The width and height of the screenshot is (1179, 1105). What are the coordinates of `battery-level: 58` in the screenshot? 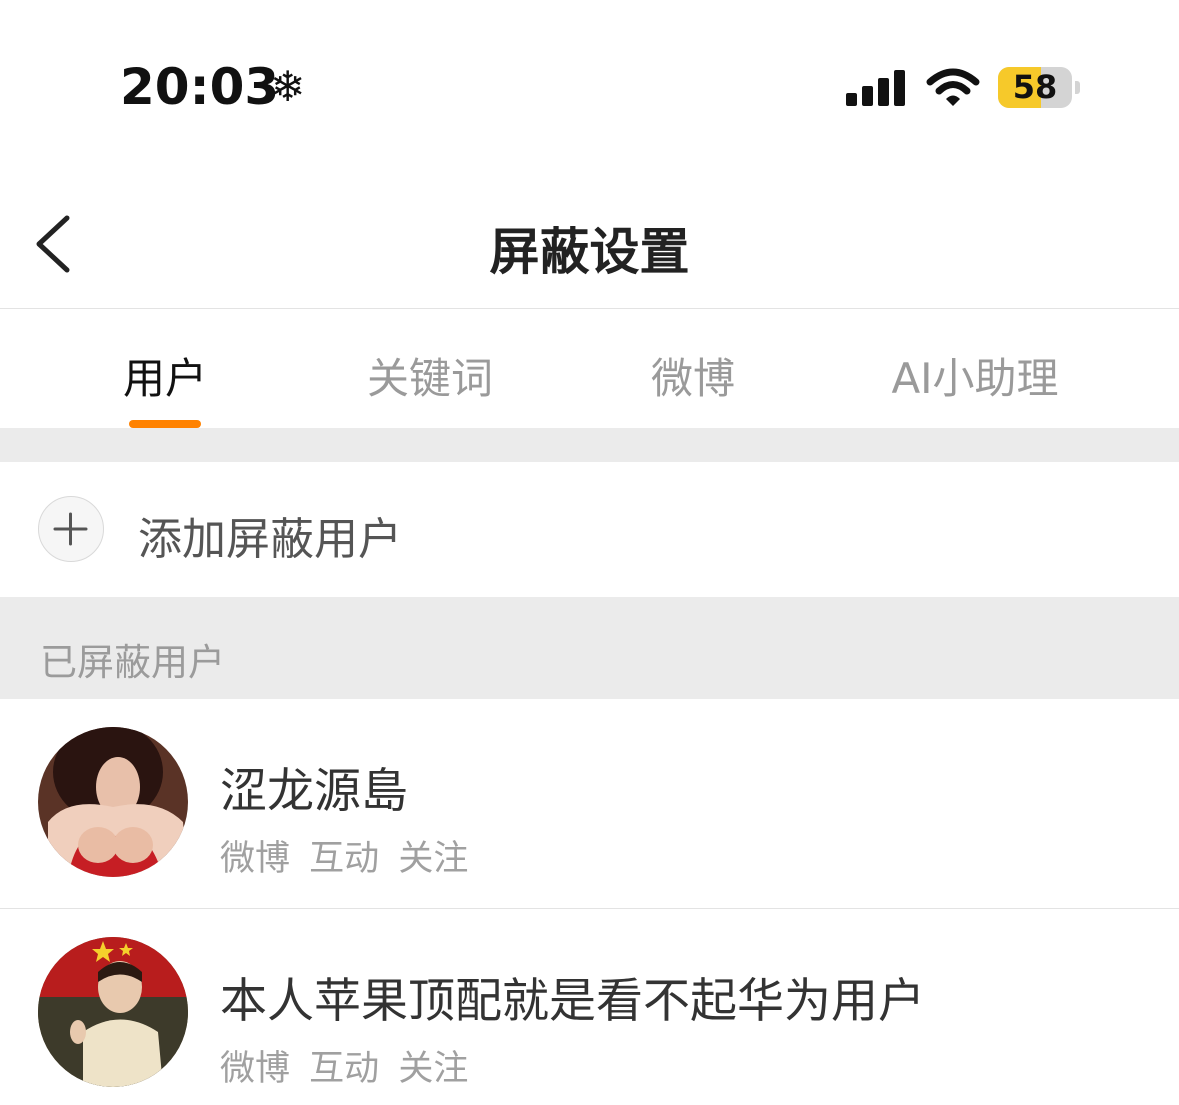 It's located at (1035, 87).